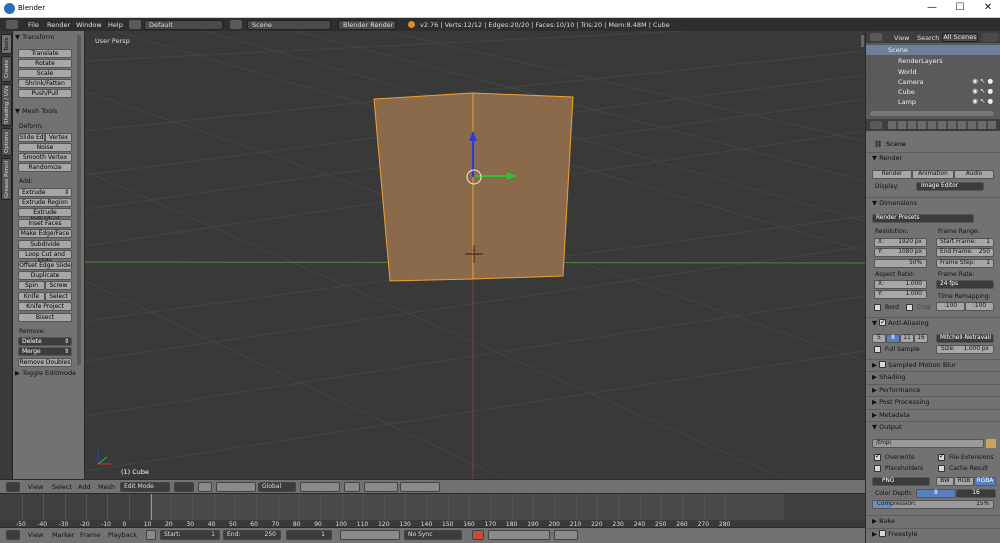  What do you see at coordinates (45, 53) in the screenshot?
I see `translate-button: Translate` at bounding box center [45, 53].